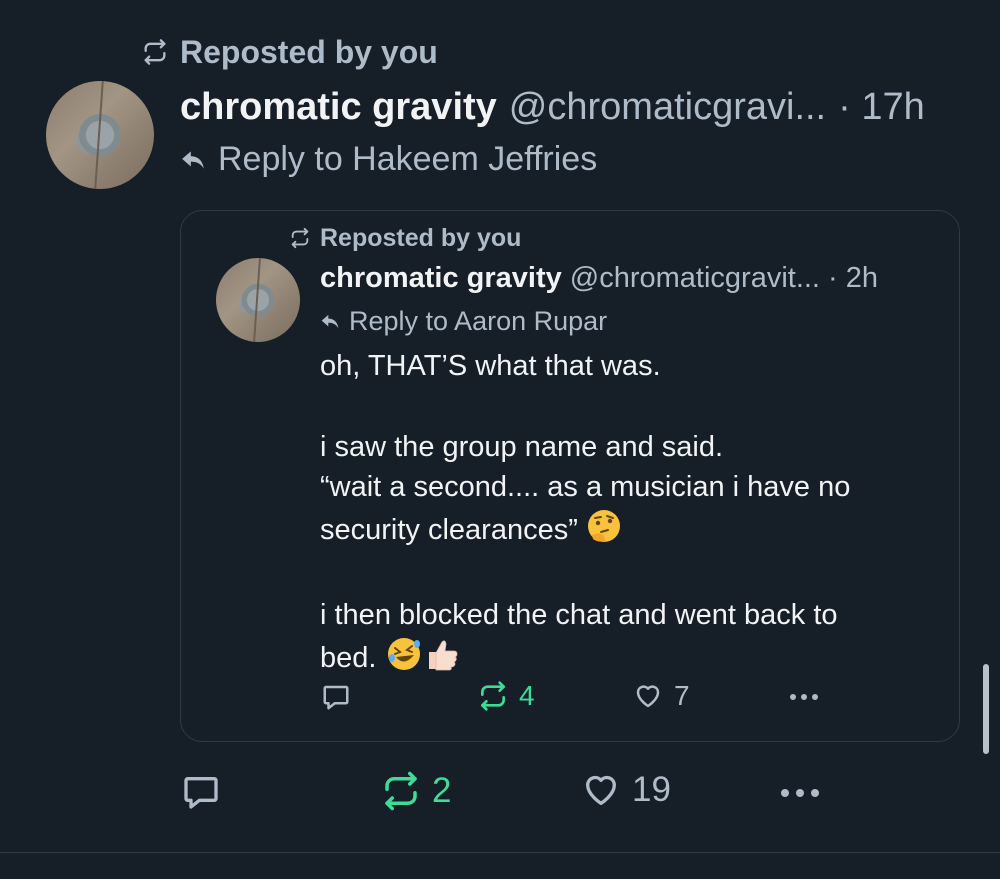  What do you see at coordinates (682, 695) in the screenshot?
I see `quoted-like-count: 7` at bounding box center [682, 695].